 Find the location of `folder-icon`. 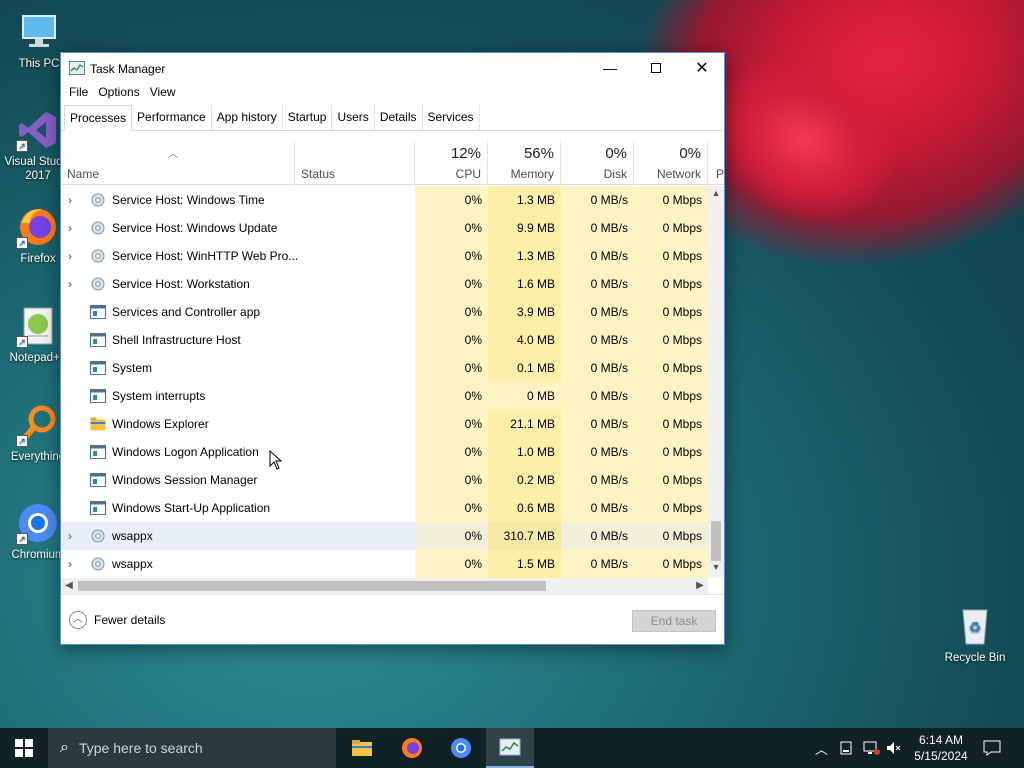

folder-icon is located at coordinates (362, 748).